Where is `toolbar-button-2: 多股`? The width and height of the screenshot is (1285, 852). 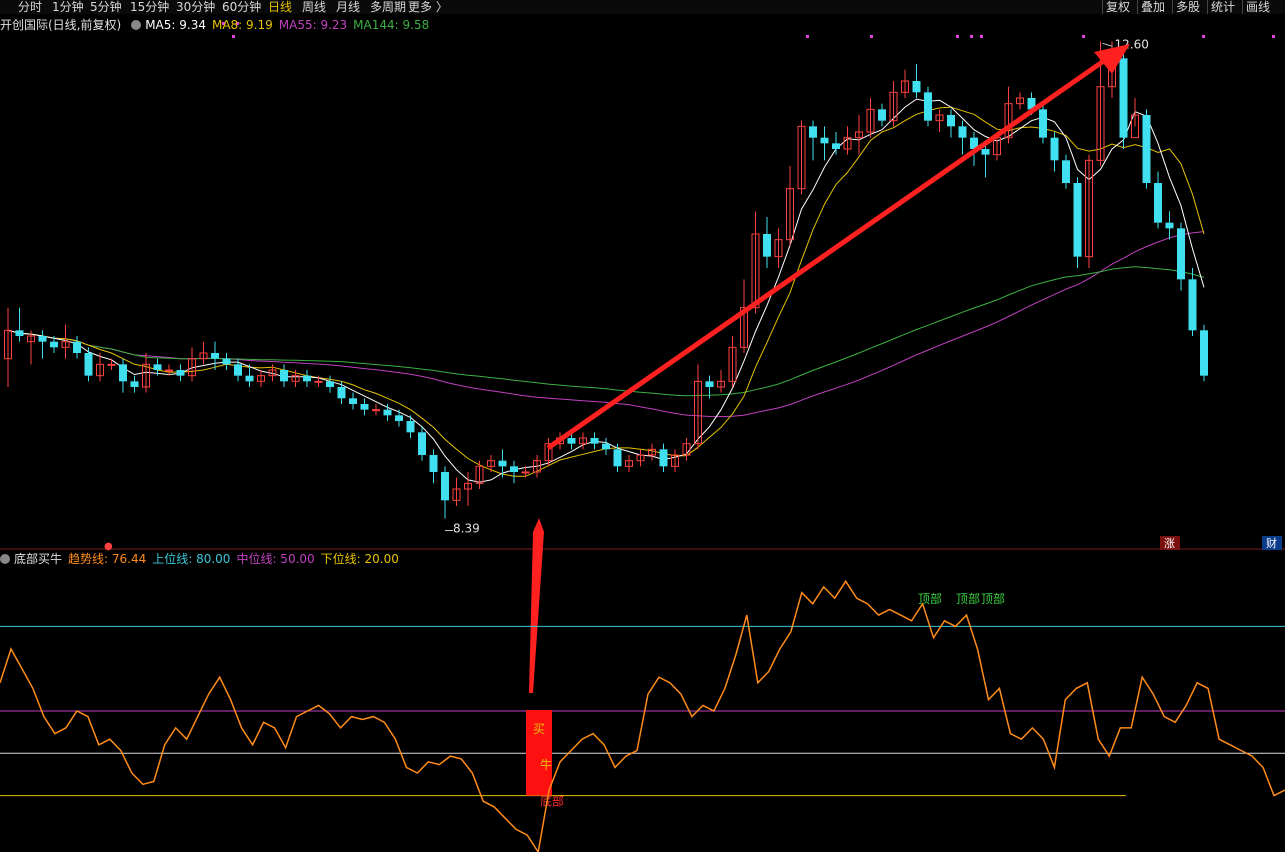
toolbar-button-2: 多股 is located at coordinates (1188, 7).